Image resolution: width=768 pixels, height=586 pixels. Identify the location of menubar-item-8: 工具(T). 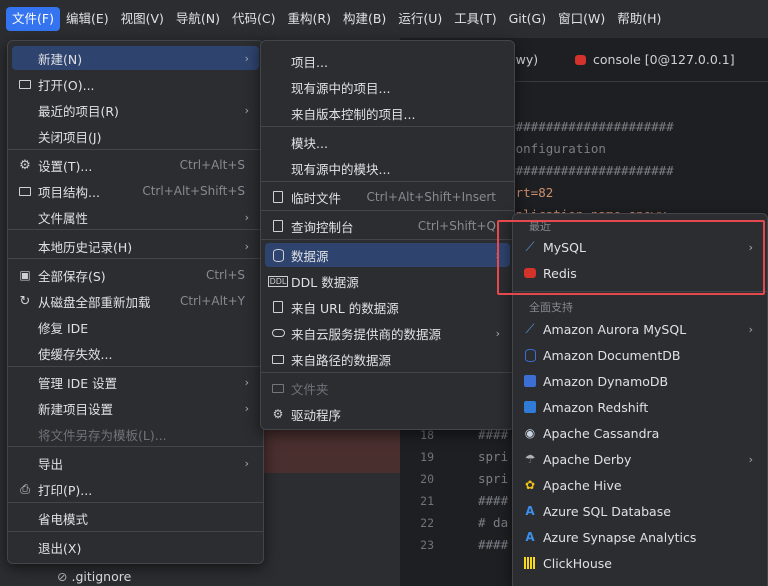
(475, 19).